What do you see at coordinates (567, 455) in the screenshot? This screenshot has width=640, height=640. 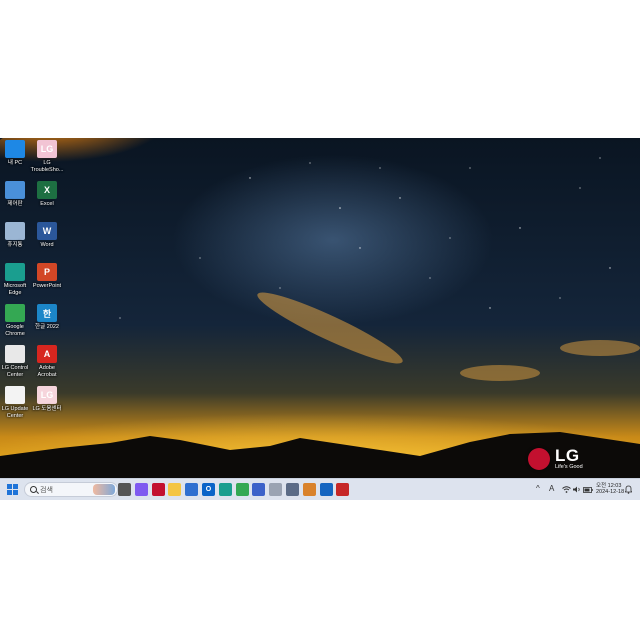 I see `lg-logo-text: LG` at bounding box center [567, 455].